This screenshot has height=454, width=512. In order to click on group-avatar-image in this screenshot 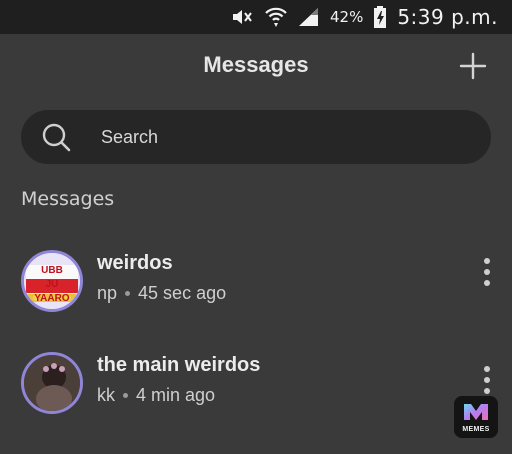, I will do `click(52, 383)`.